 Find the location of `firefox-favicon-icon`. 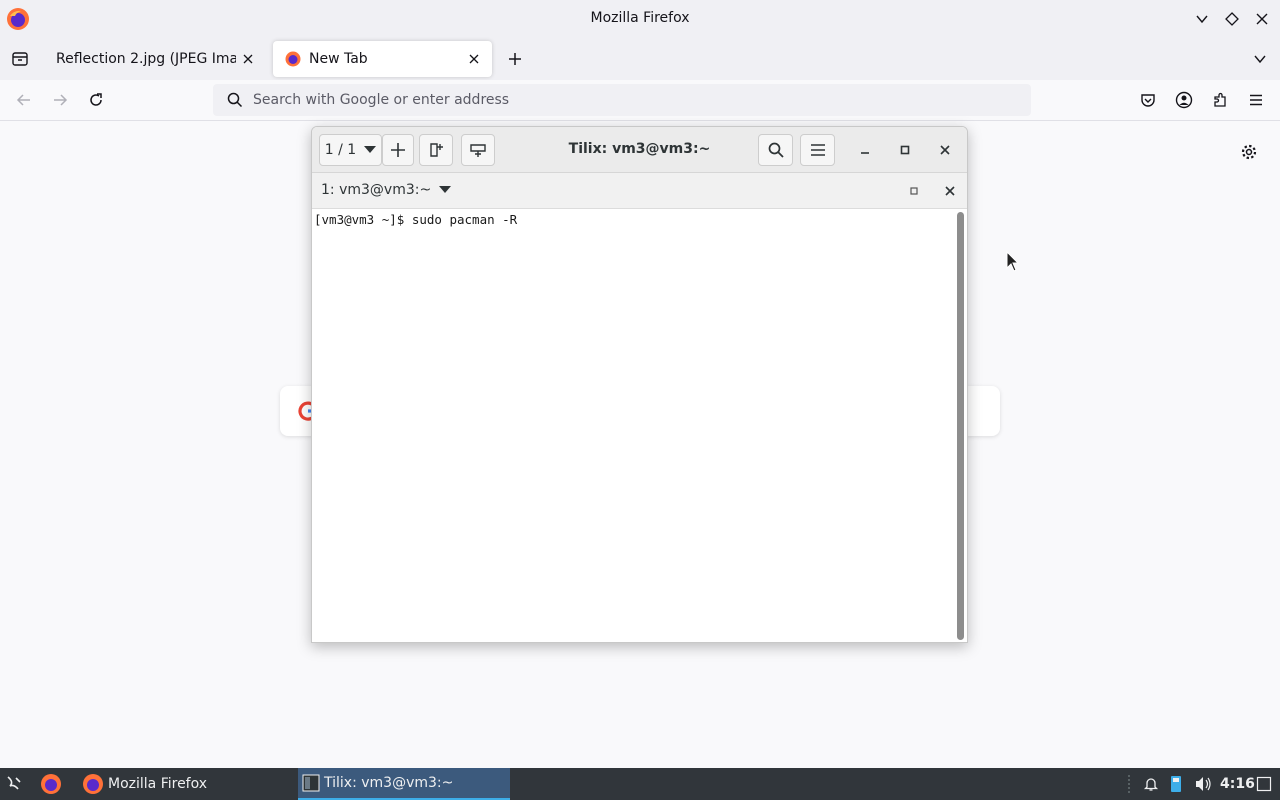

firefox-favicon-icon is located at coordinates (293, 59).